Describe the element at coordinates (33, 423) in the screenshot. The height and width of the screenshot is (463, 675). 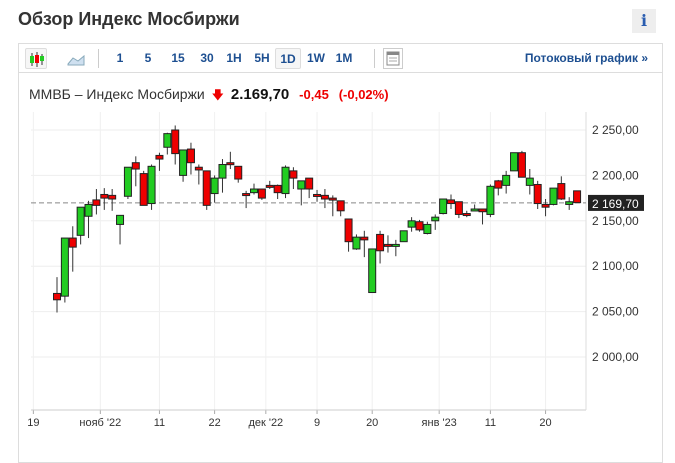
I see `x-tick-label: 19` at that location.